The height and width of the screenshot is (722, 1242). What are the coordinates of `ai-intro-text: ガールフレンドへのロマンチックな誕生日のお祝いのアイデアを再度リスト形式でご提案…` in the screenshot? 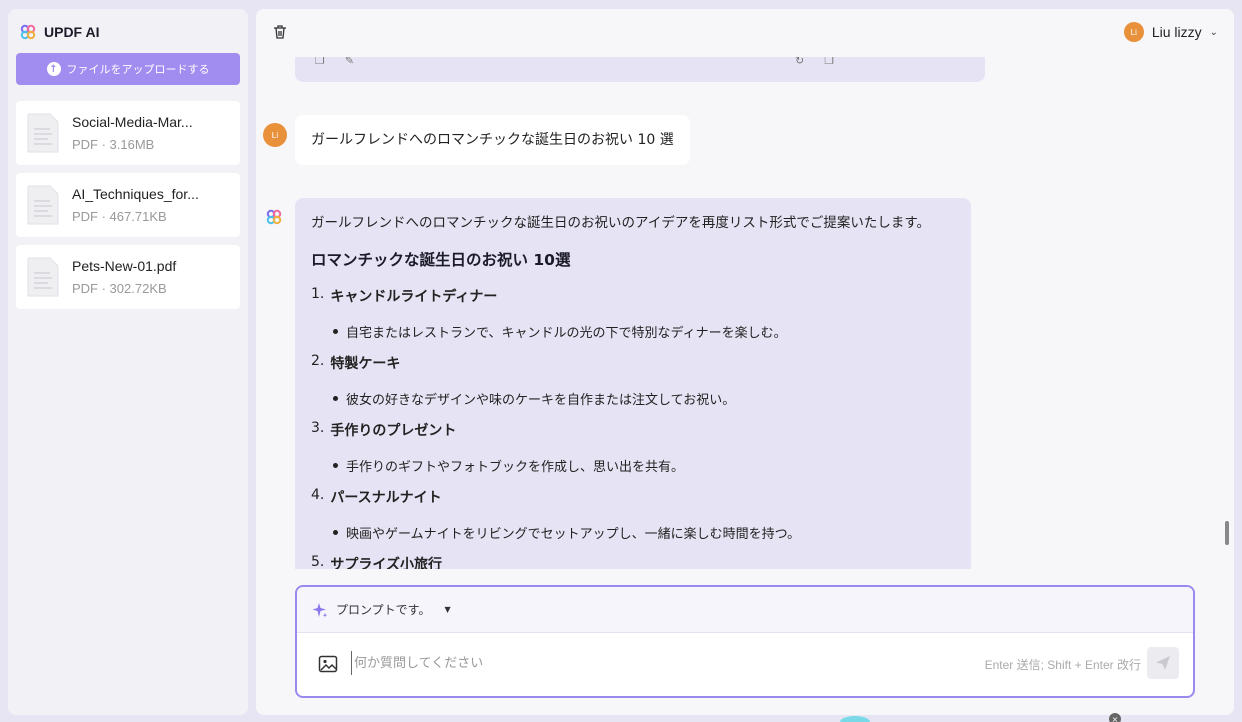 It's located at (620, 223).